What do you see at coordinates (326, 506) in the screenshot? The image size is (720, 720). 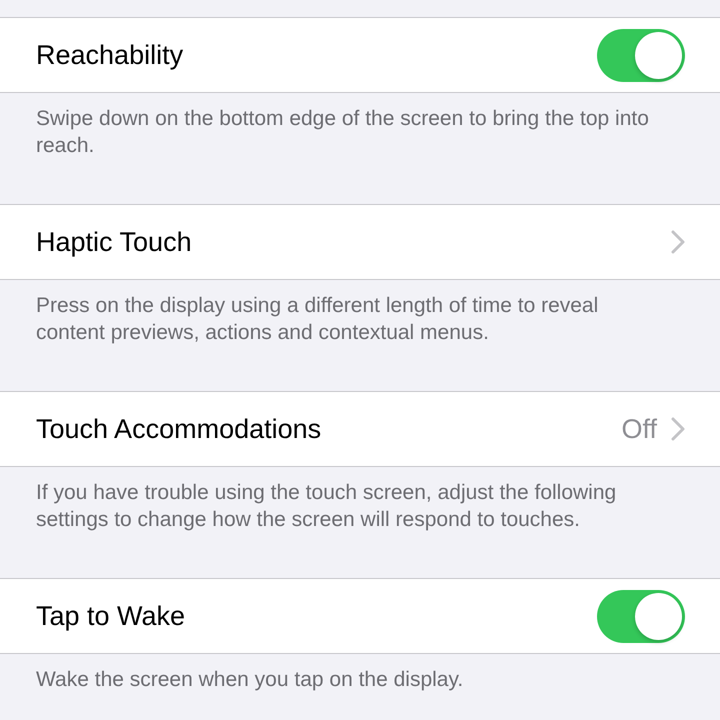 I see `footer-text: If you have trouble using the touch screen, adjust the following settings to change how the screen will respond to touches.` at bounding box center [326, 506].